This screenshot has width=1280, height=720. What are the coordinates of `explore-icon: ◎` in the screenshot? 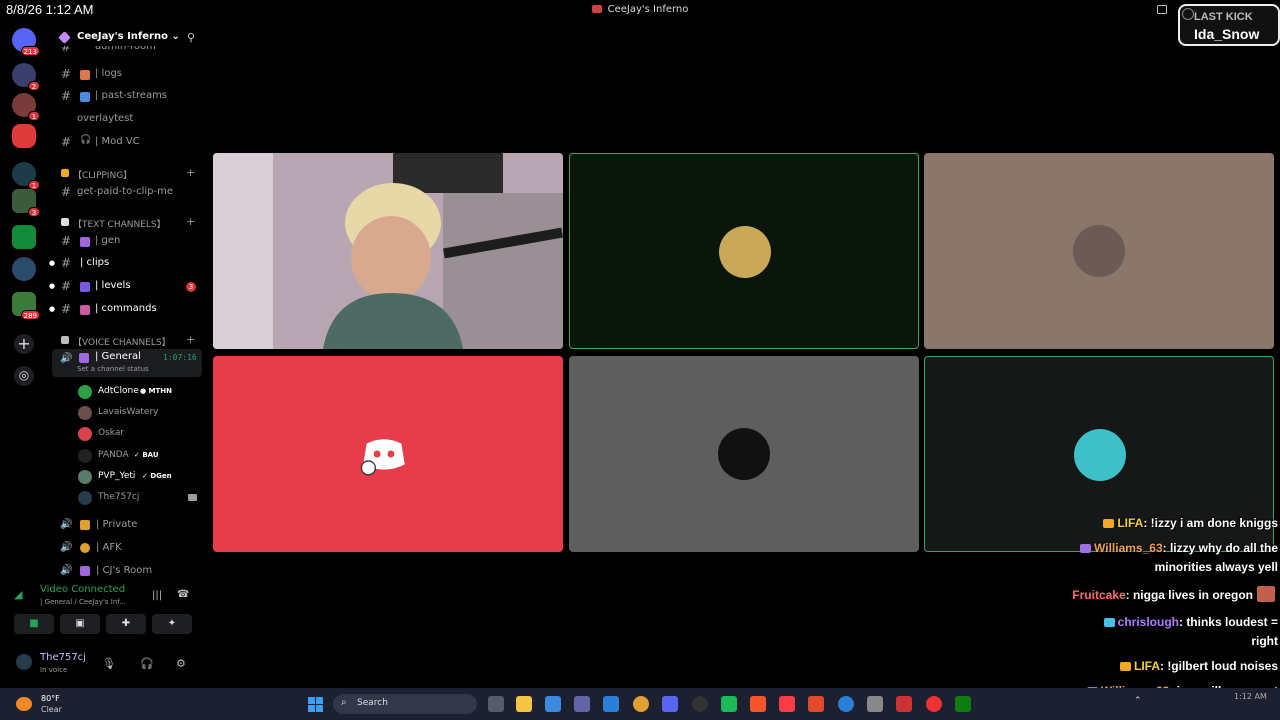 It's located at (24, 376).